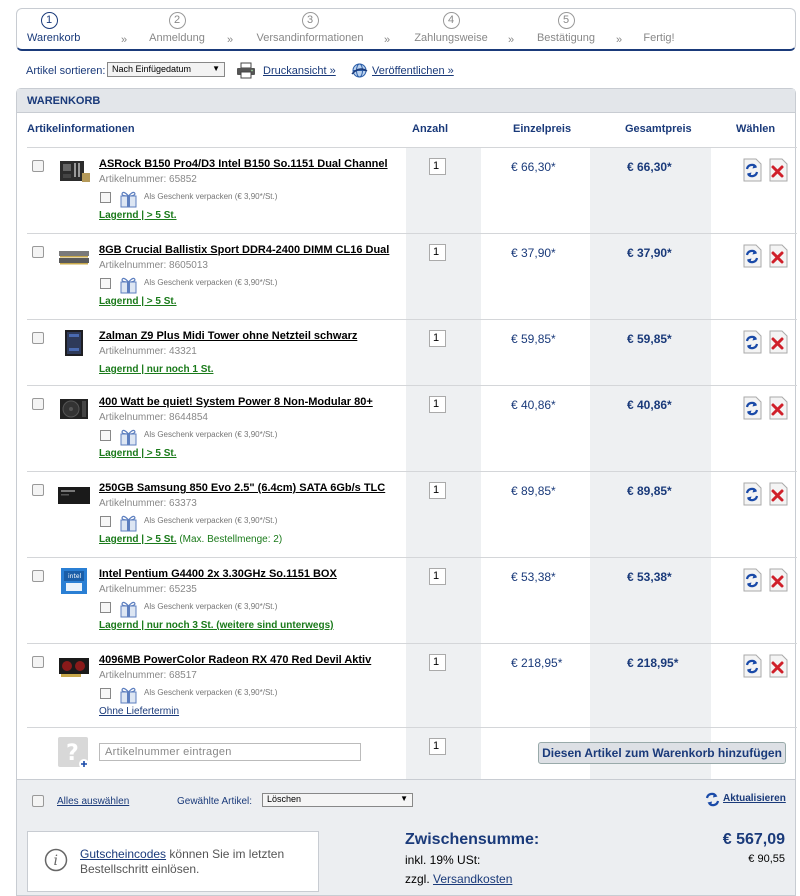  I want to click on globe-icon, so click(359, 70).